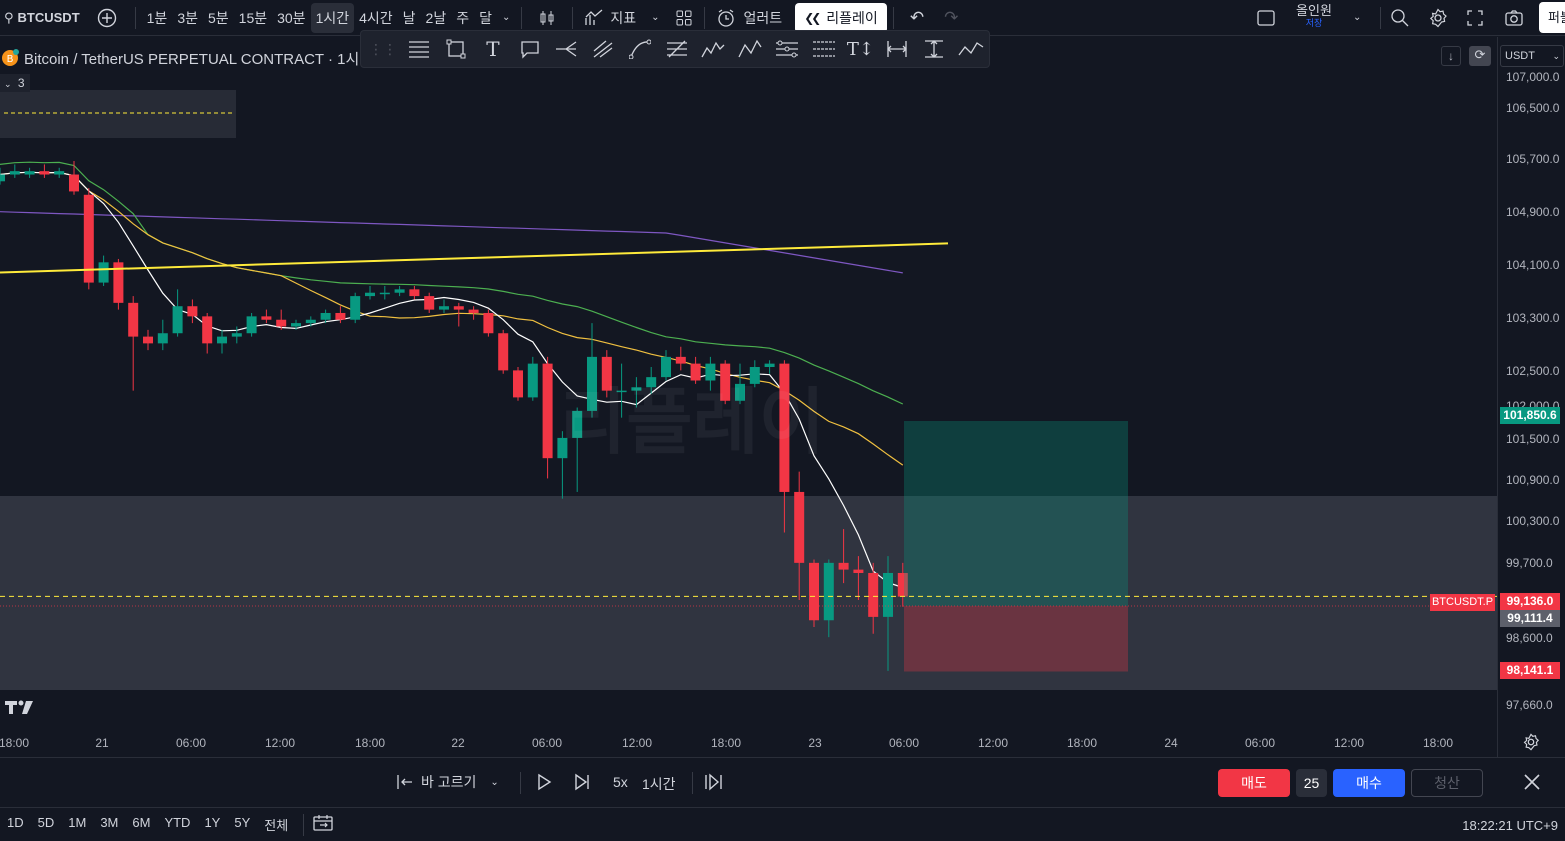  I want to click on tool-price-range, so click(934, 49).